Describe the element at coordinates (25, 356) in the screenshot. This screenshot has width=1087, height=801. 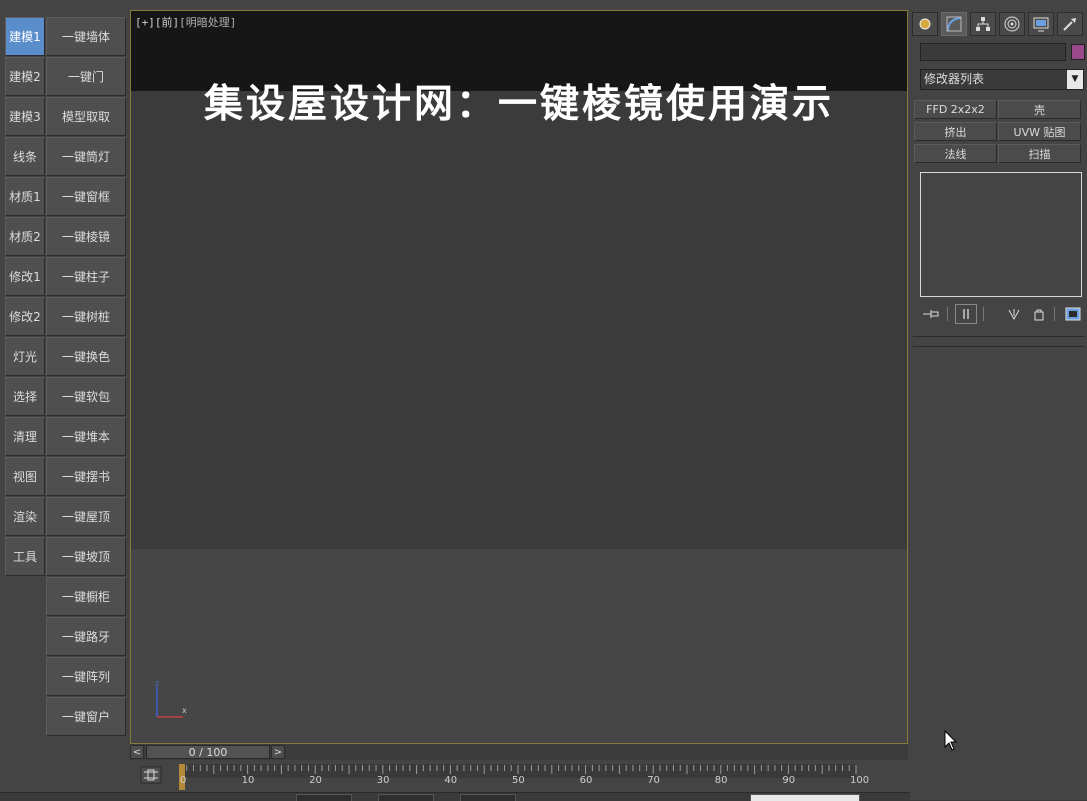
I see `category-button: 灯光` at that location.